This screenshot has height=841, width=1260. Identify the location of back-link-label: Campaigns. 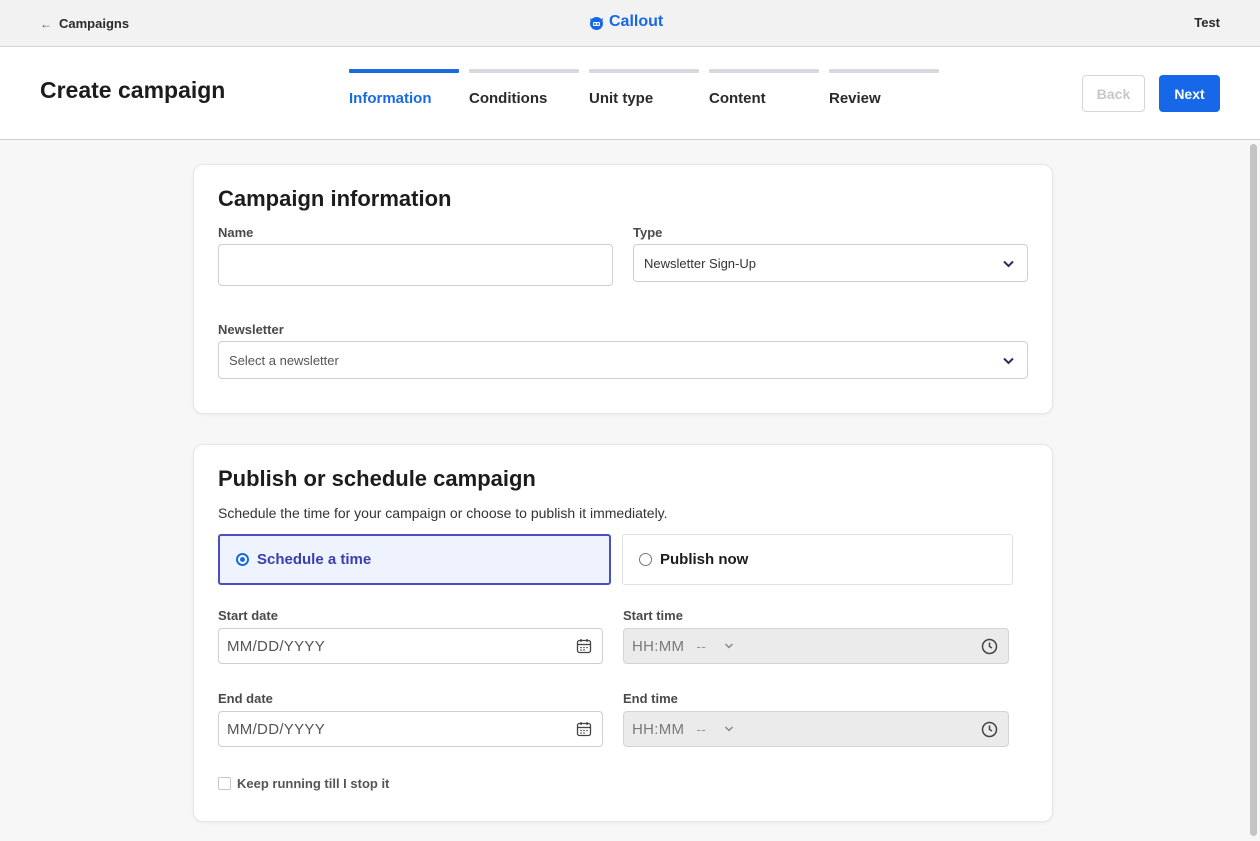
(94, 23).